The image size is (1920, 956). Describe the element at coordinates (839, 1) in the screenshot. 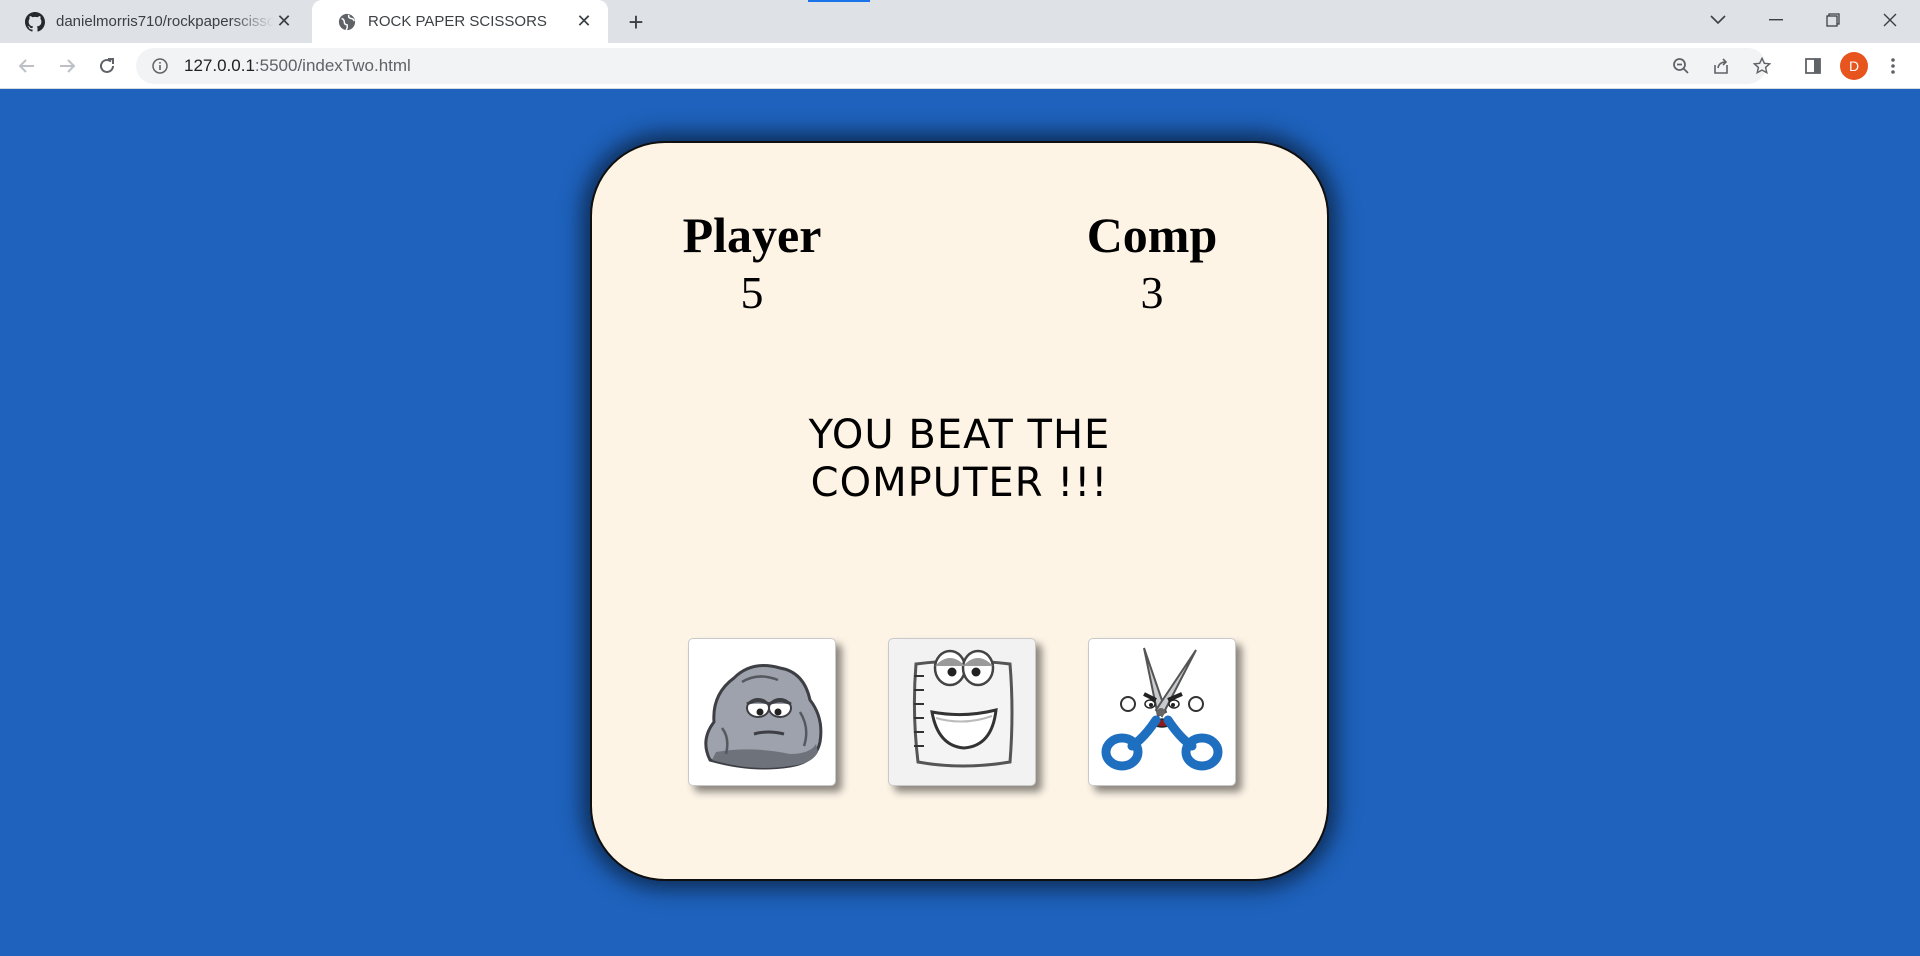

I see `loading-indicator` at that location.